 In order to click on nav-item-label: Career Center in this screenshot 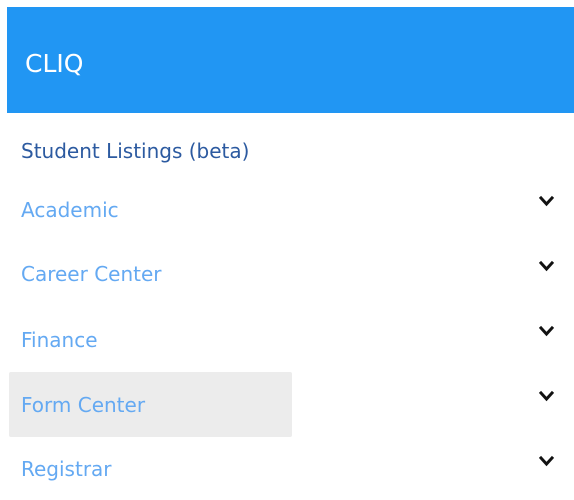, I will do `click(91, 274)`.